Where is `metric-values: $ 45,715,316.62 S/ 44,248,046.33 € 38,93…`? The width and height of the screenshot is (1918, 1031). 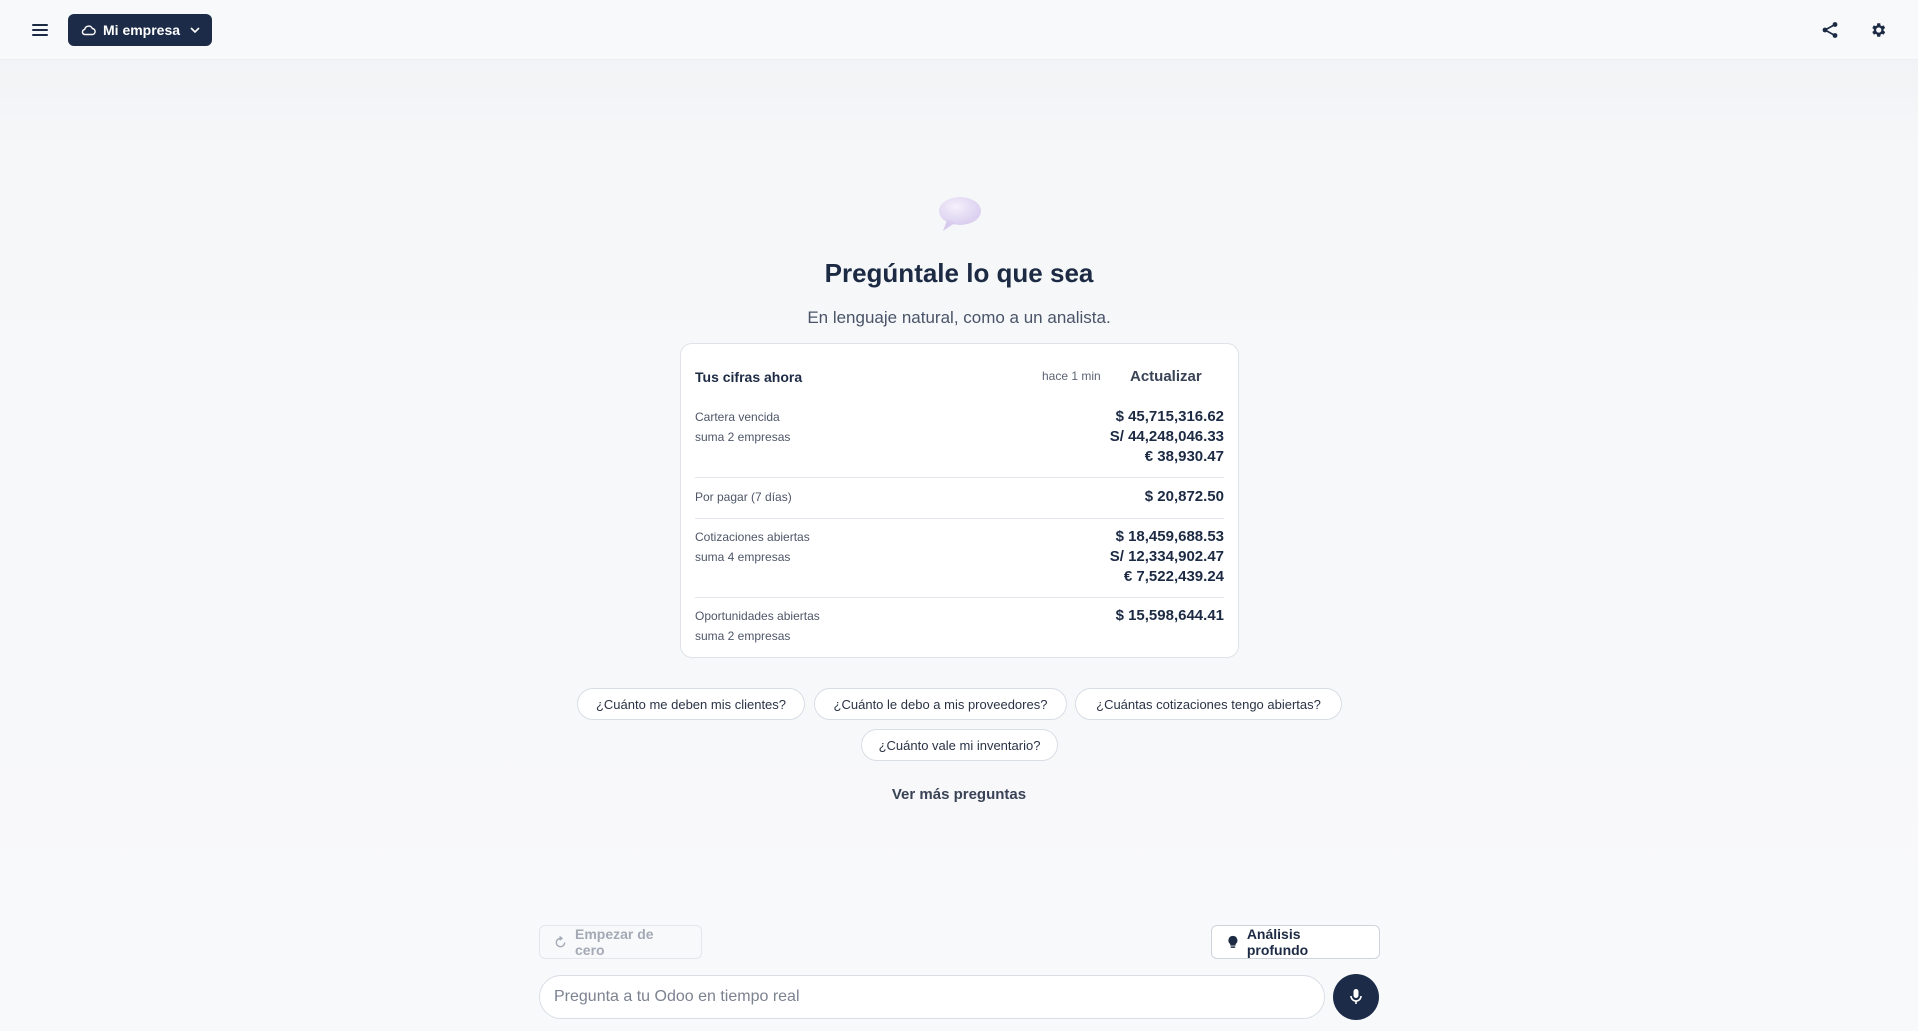
metric-values: $ 45,715,316.62 S/ 44,248,046.33 € 38,93… is located at coordinates (1167, 437).